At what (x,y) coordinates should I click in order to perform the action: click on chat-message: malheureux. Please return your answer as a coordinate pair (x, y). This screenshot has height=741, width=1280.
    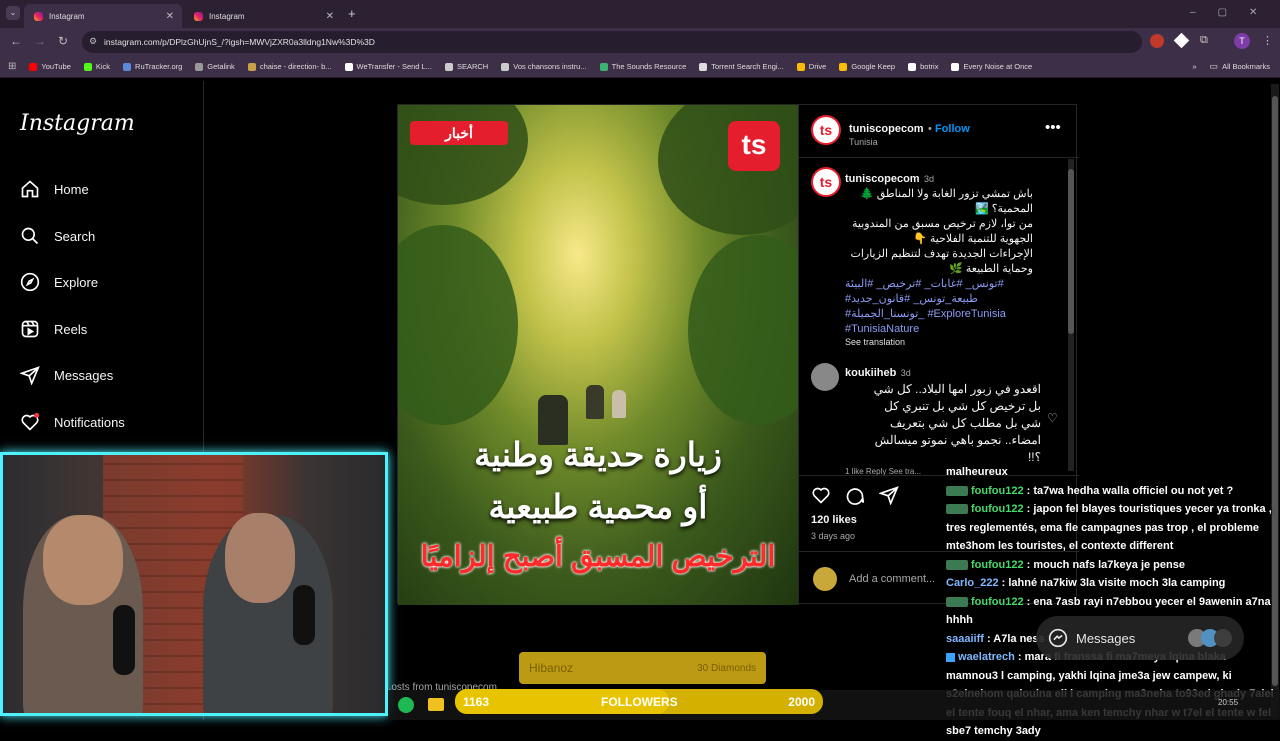
    Looking at the image, I should click on (1113, 472).